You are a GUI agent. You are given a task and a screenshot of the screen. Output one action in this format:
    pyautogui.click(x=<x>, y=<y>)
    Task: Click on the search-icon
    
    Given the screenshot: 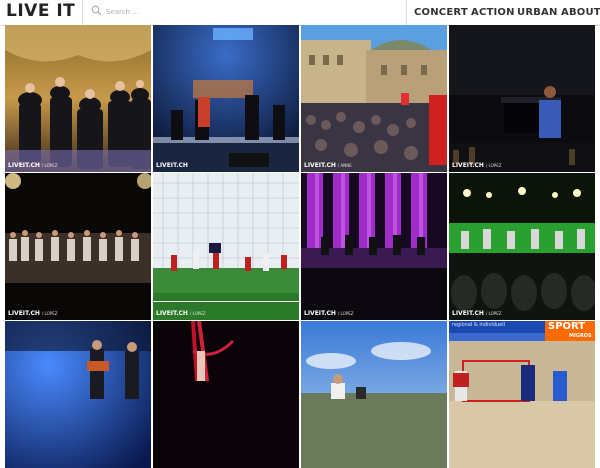 What is the action you would take?
    pyautogui.click(x=96, y=10)
    